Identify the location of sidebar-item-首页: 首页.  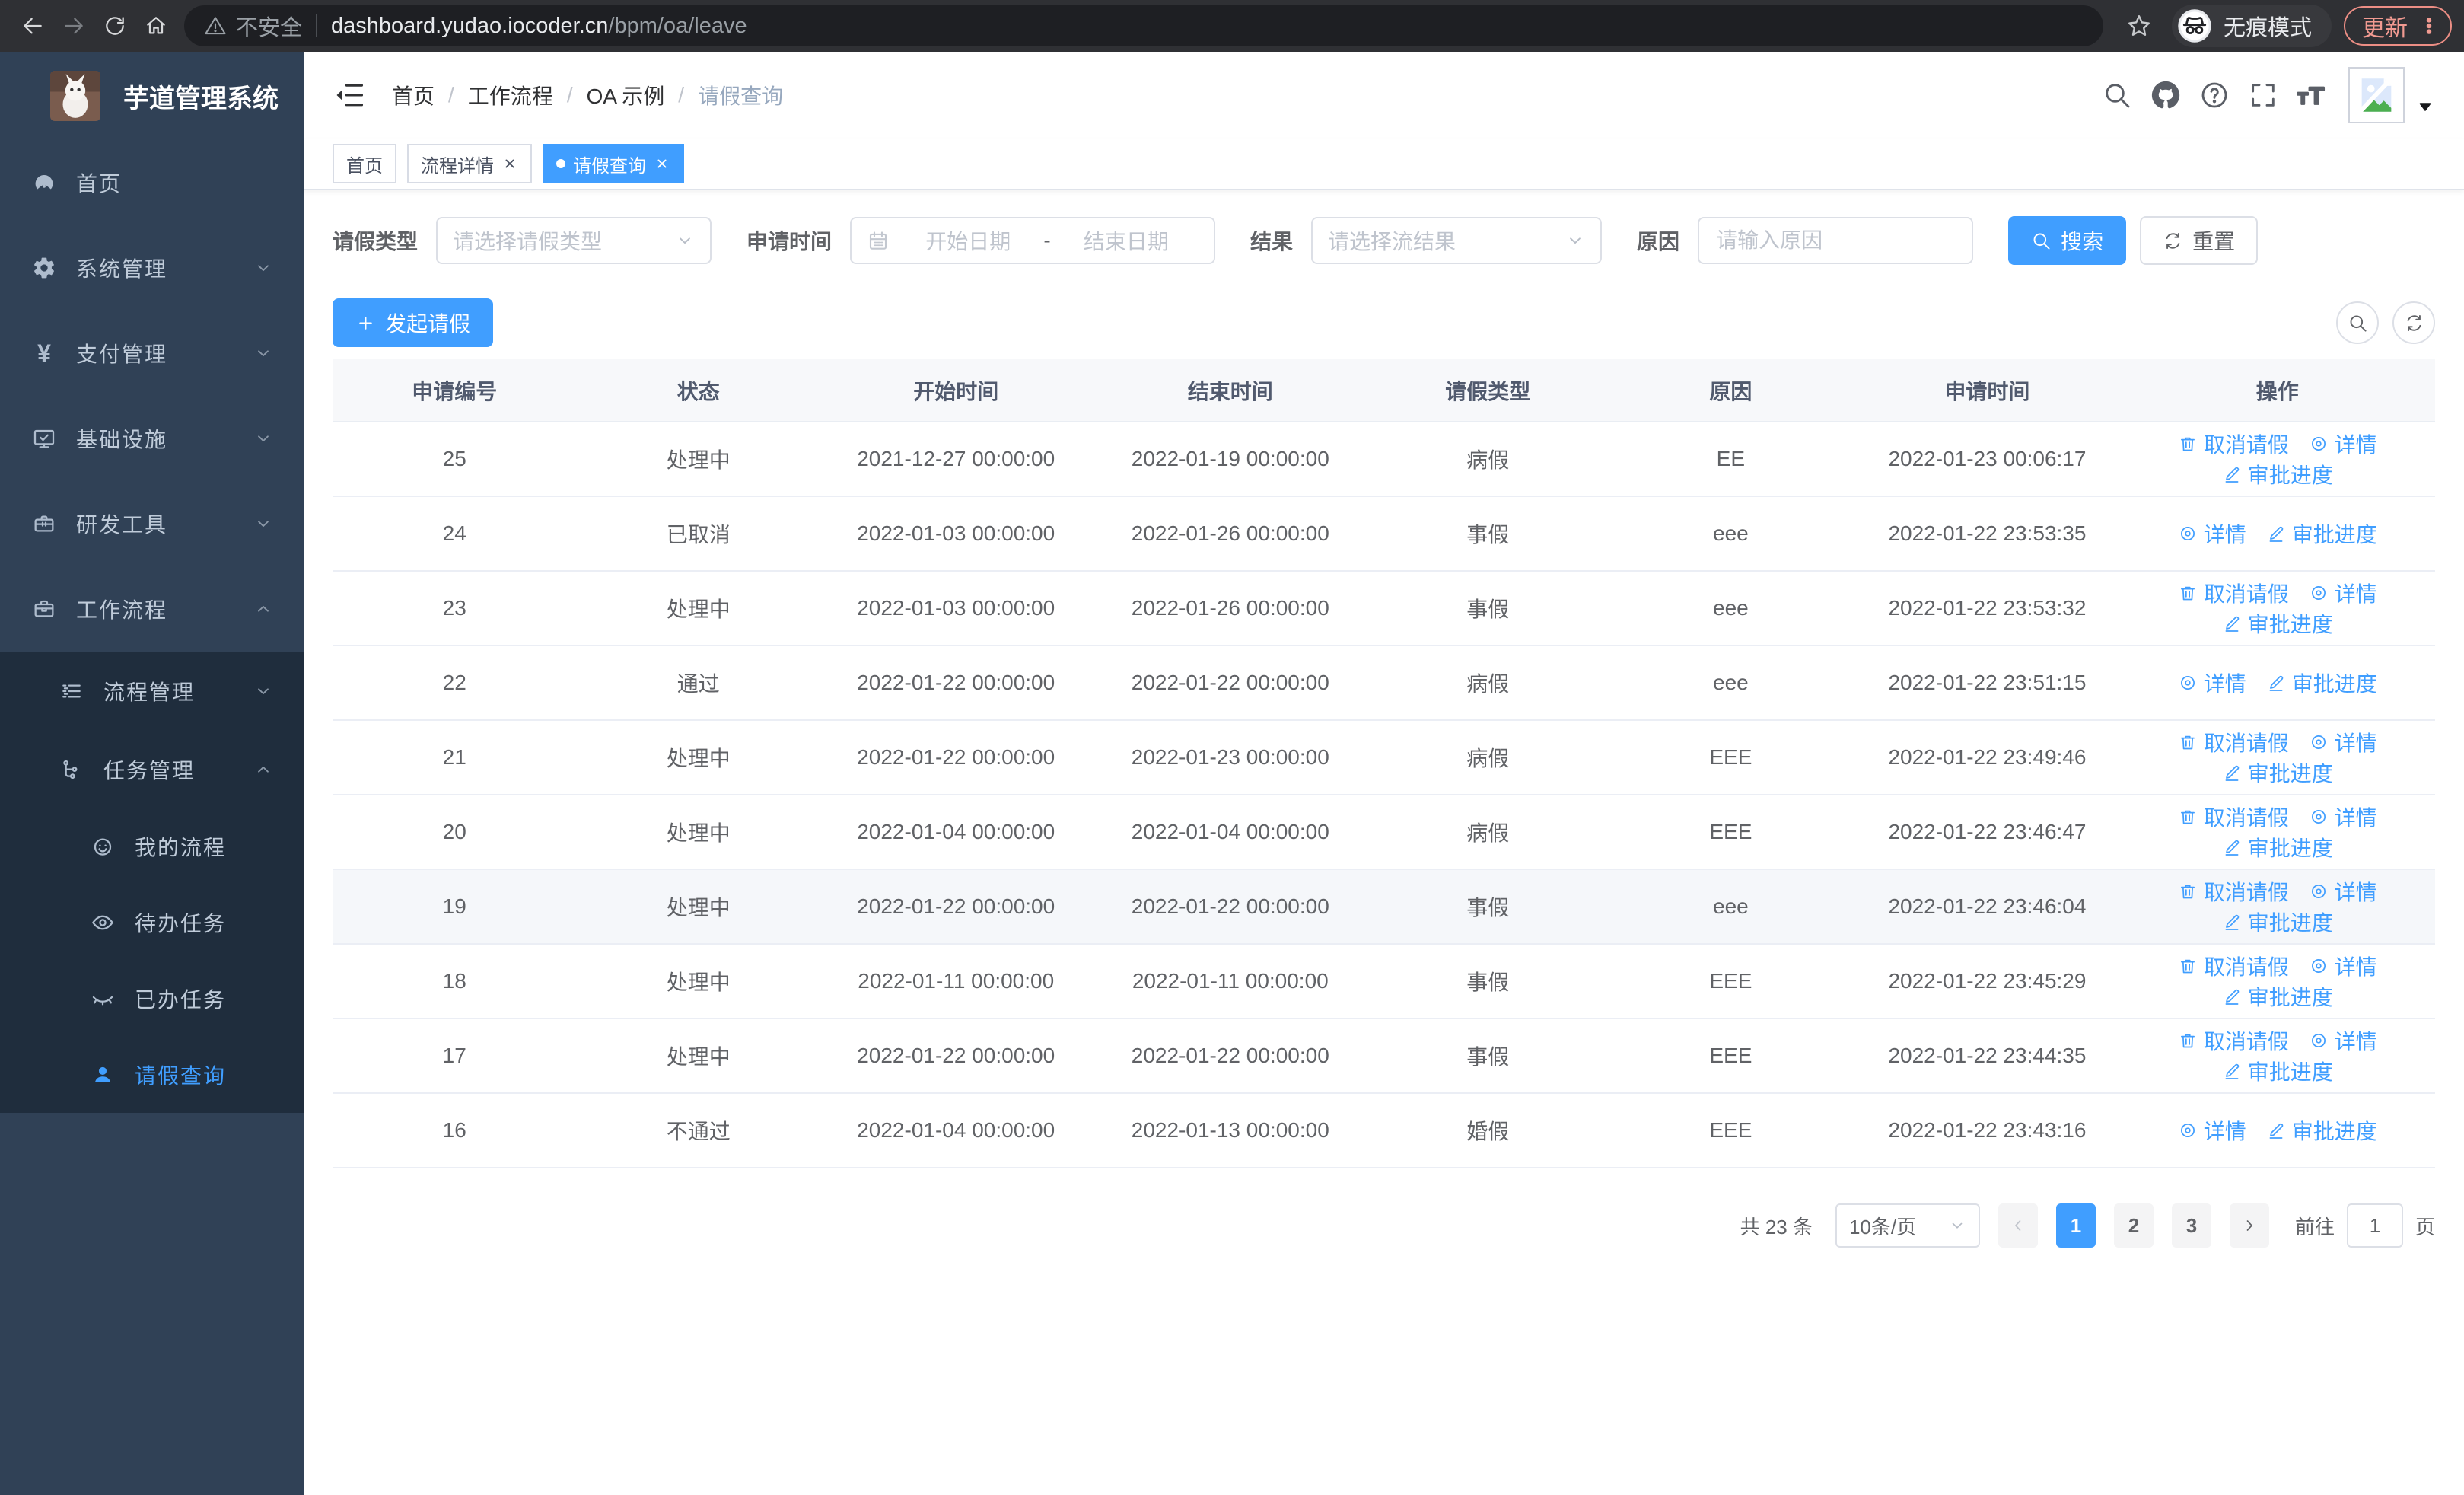
(152, 183).